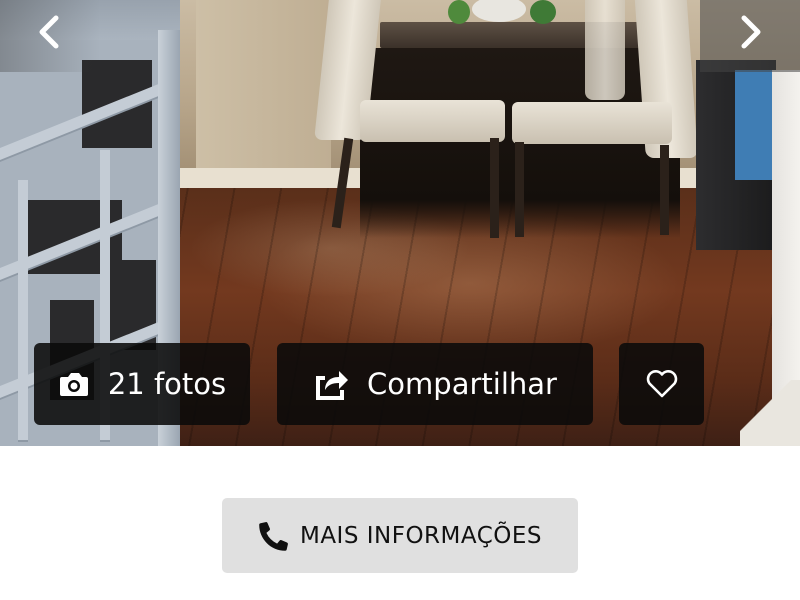 The height and width of the screenshot is (600, 800). I want to click on share-button: Compartilhar, so click(435, 384).